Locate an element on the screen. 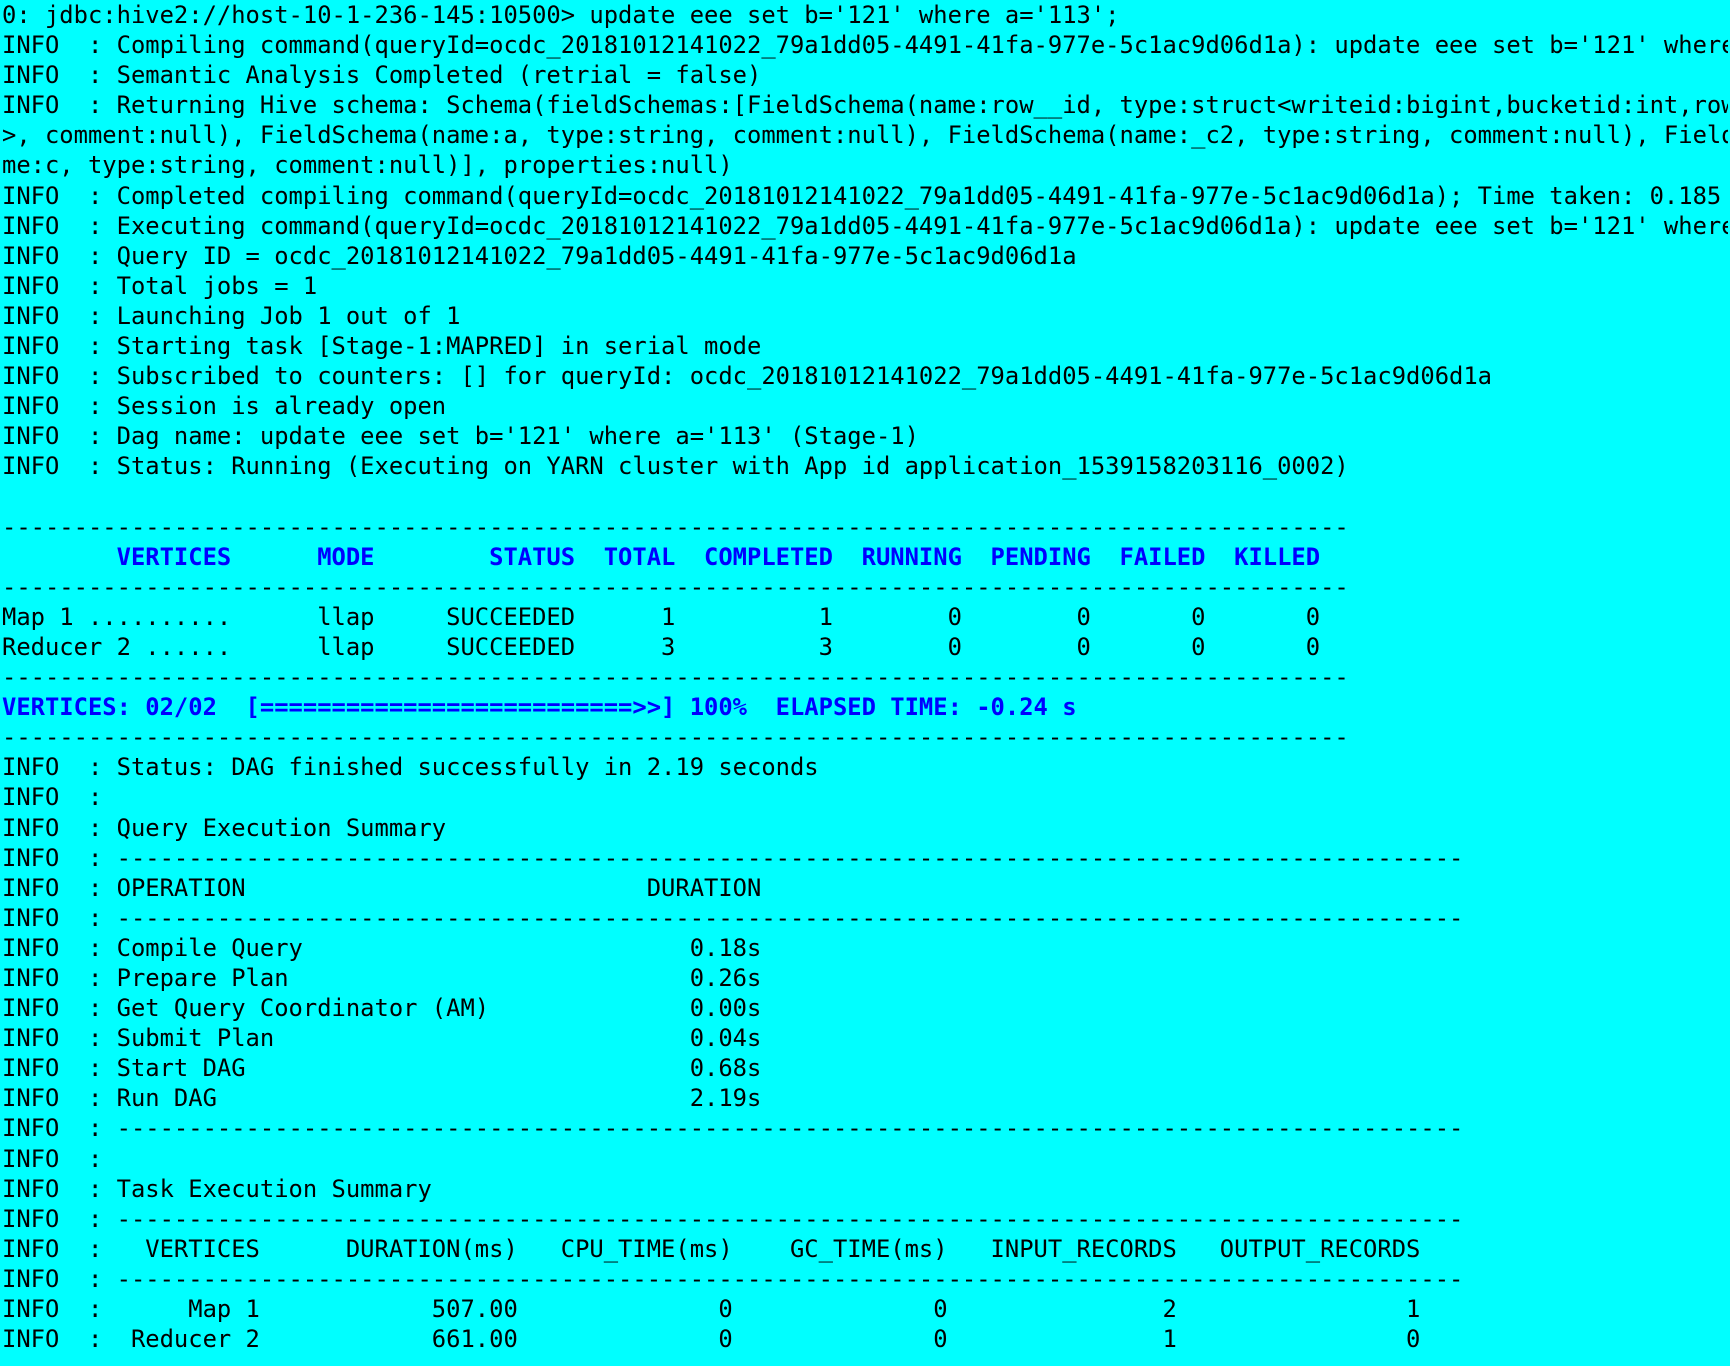 This screenshot has height=1366, width=1730. terminal-line: INFO : Start DAG 0.68s is located at coordinates (382, 1068).